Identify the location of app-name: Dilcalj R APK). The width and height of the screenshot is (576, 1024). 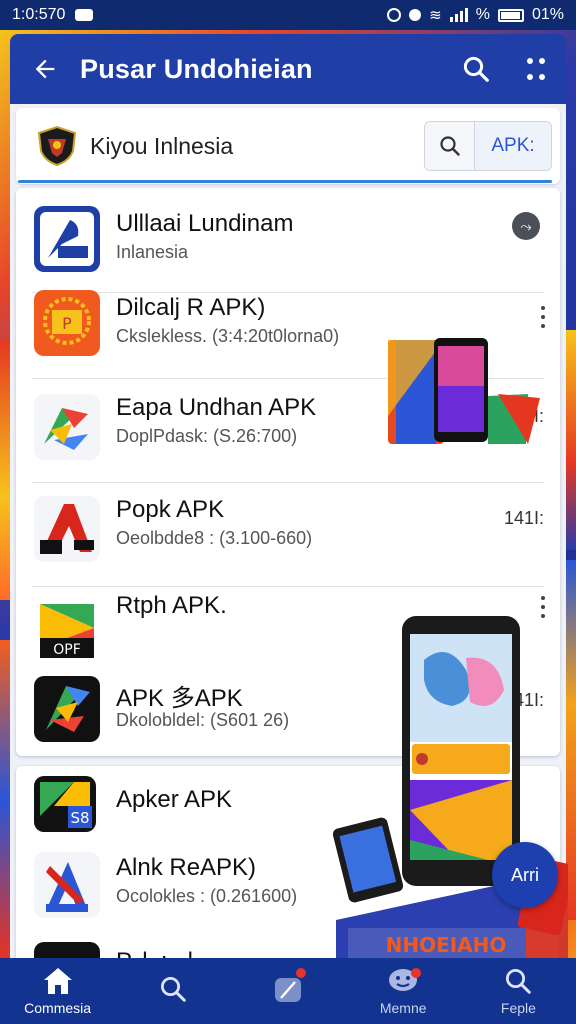
(191, 307).